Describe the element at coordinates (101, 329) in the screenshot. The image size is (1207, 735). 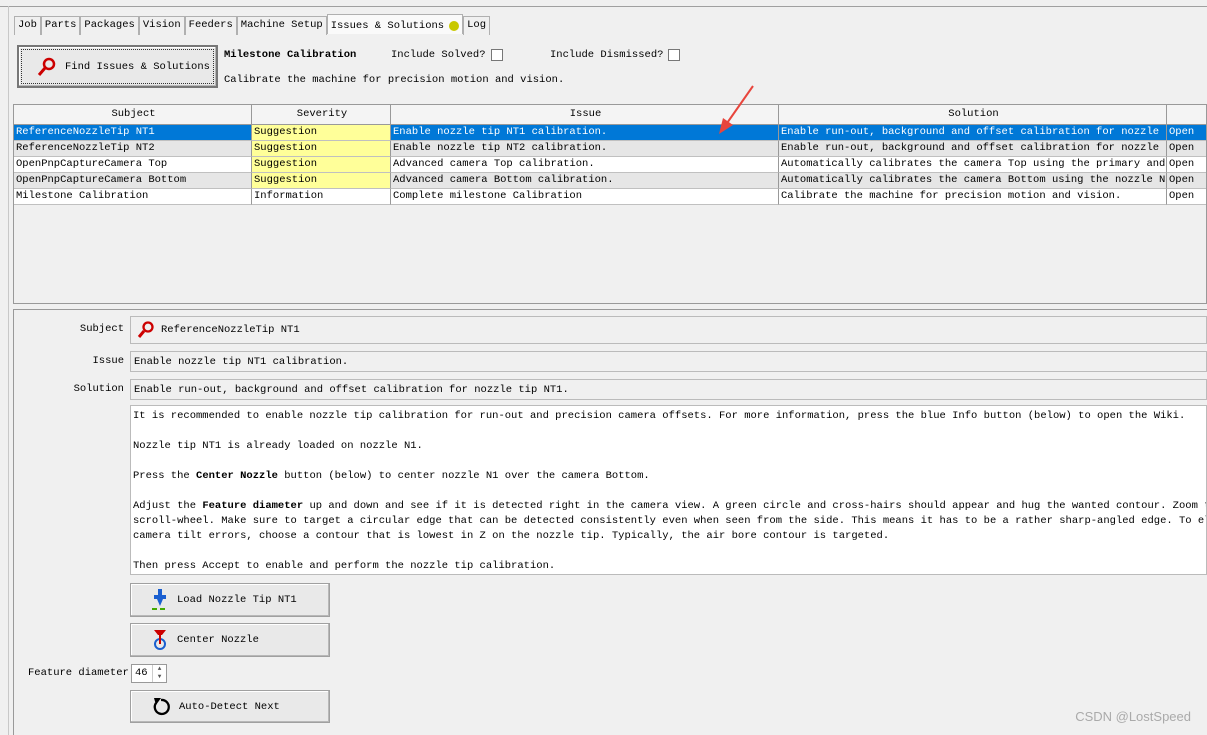
I see `subject-label: Subject` at that location.